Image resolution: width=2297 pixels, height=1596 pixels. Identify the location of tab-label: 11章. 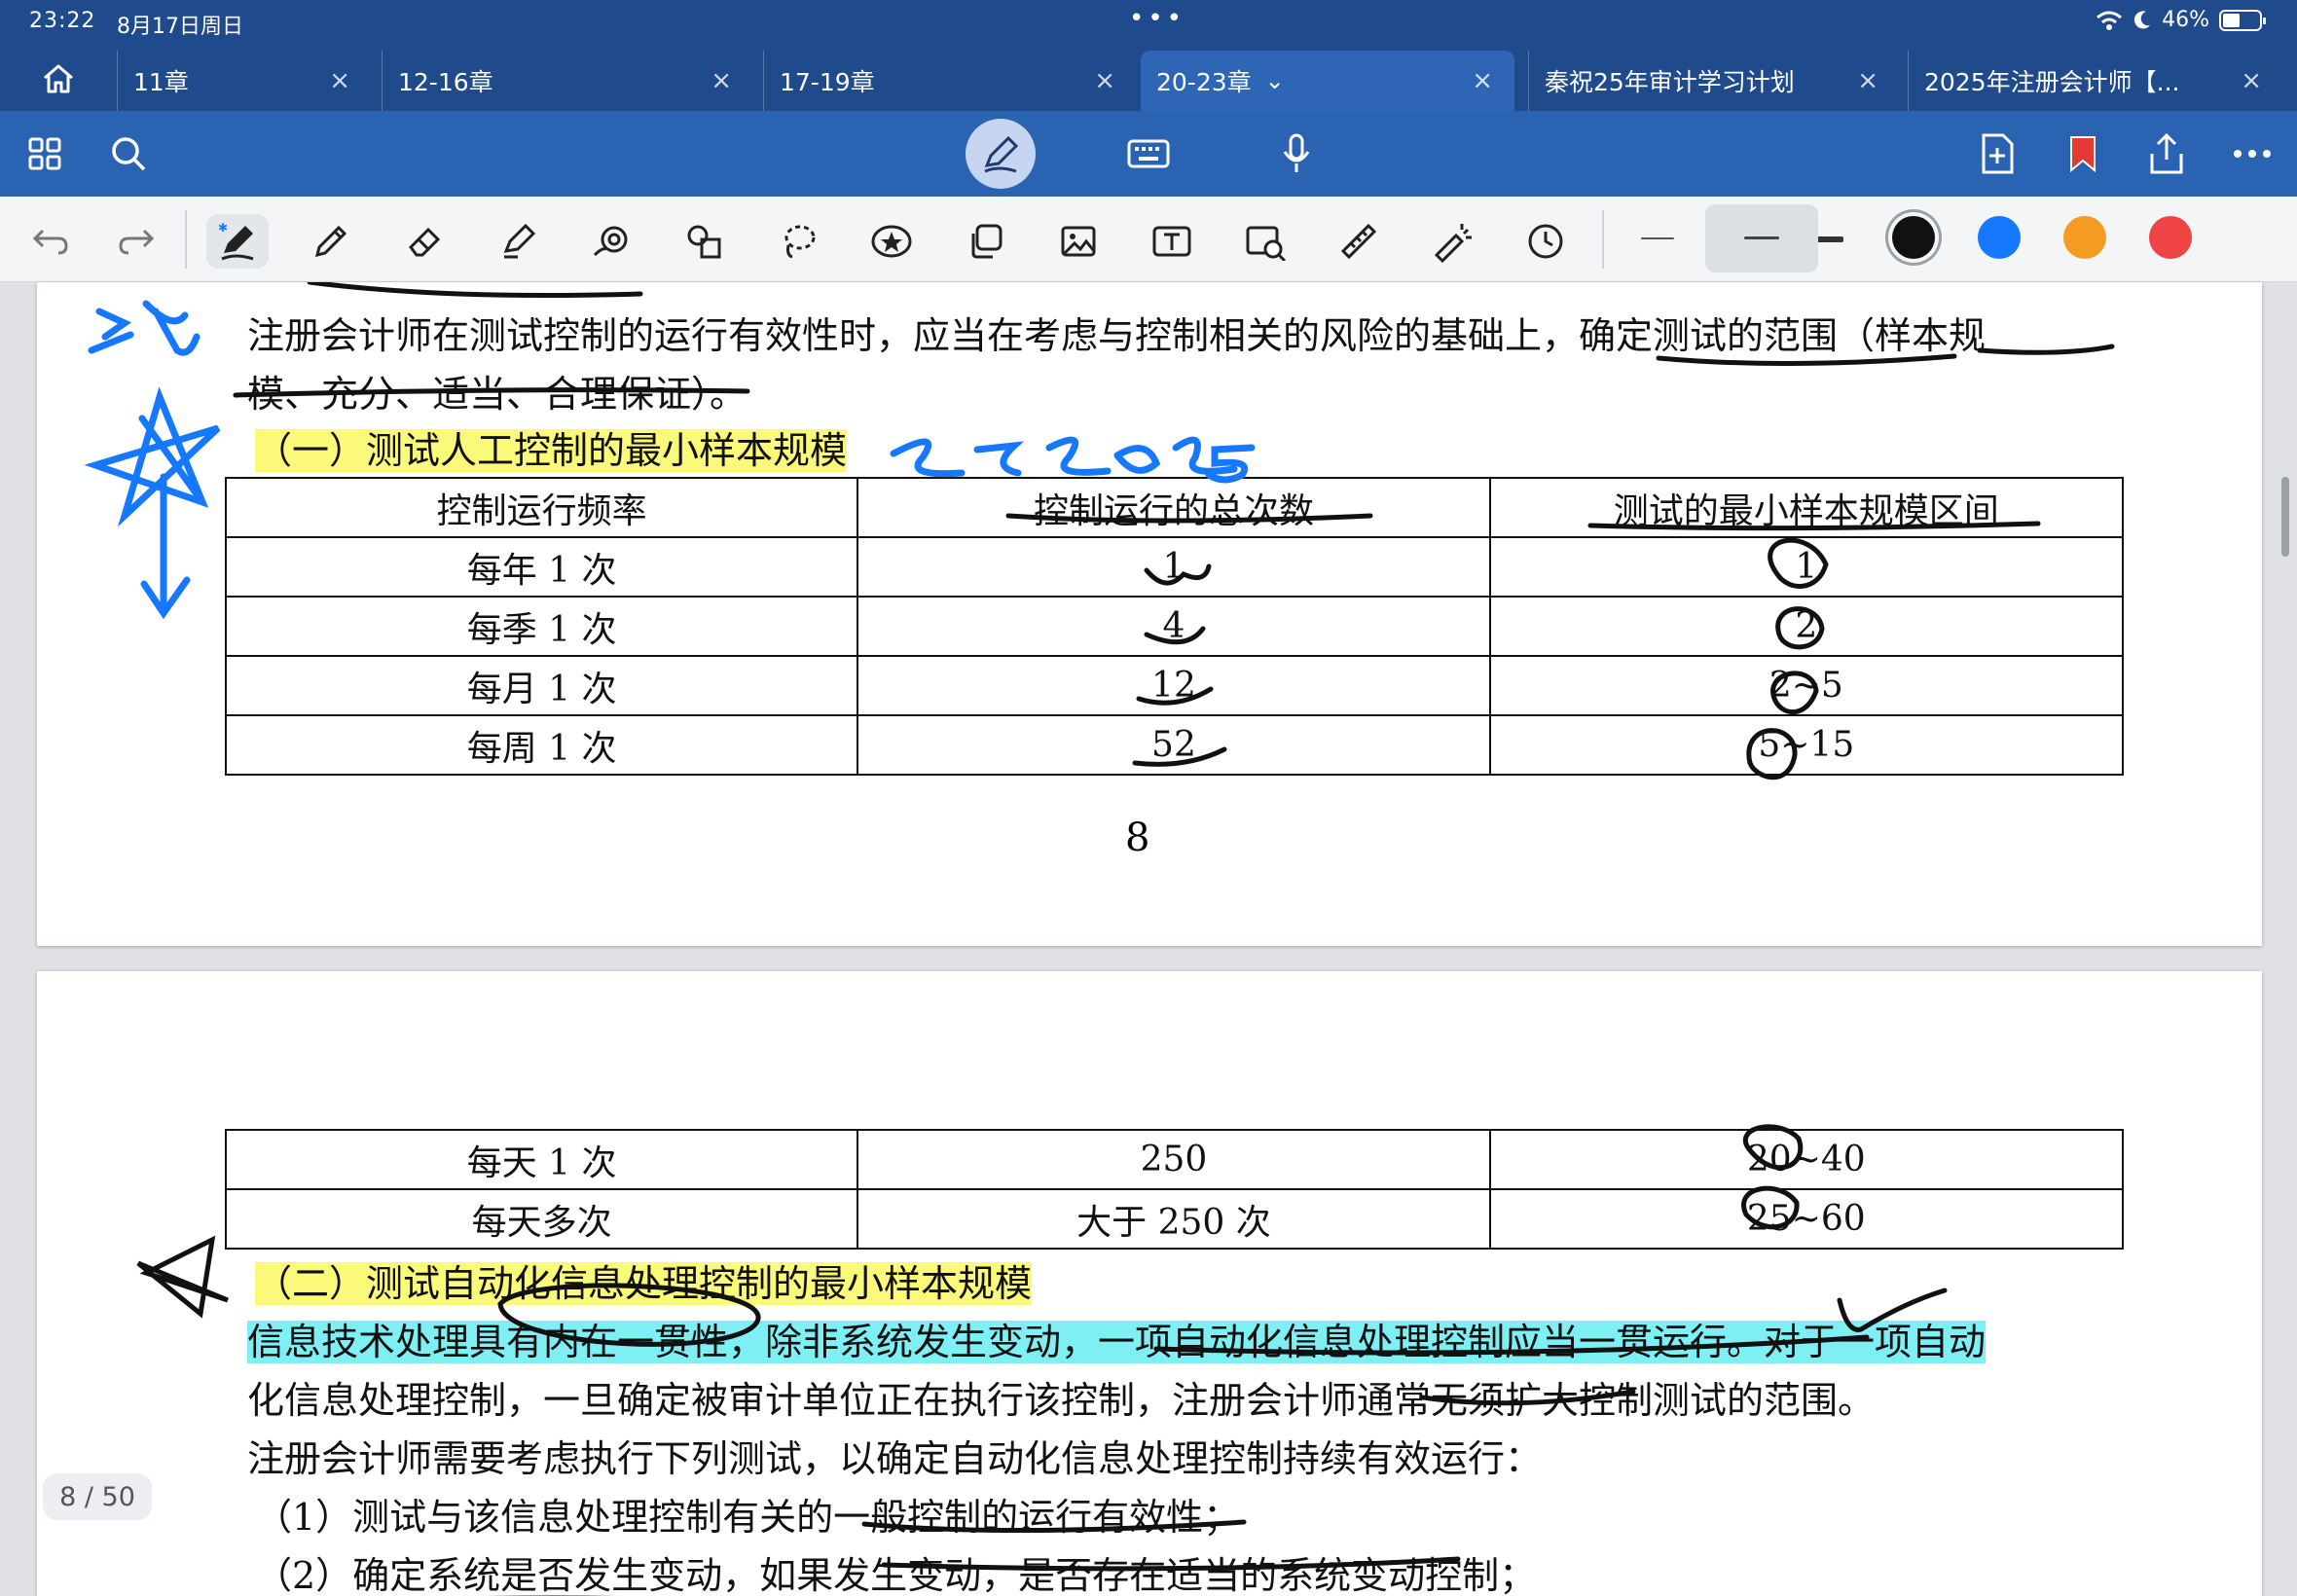
(161, 82).